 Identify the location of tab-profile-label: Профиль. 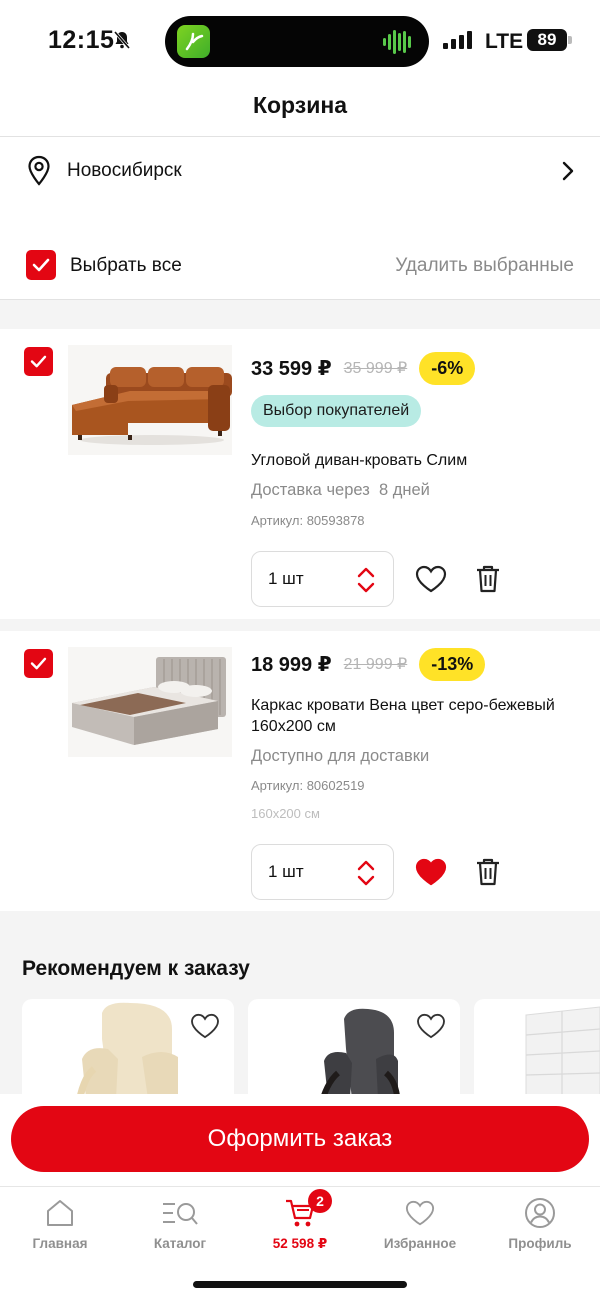
(540, 1243).